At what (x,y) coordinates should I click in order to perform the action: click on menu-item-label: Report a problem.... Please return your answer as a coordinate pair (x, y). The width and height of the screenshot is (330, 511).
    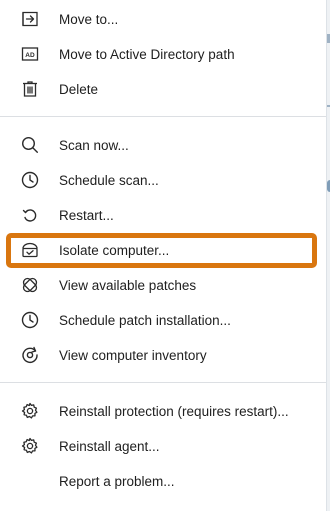
    Looking at the image, I should click on (117, 481).